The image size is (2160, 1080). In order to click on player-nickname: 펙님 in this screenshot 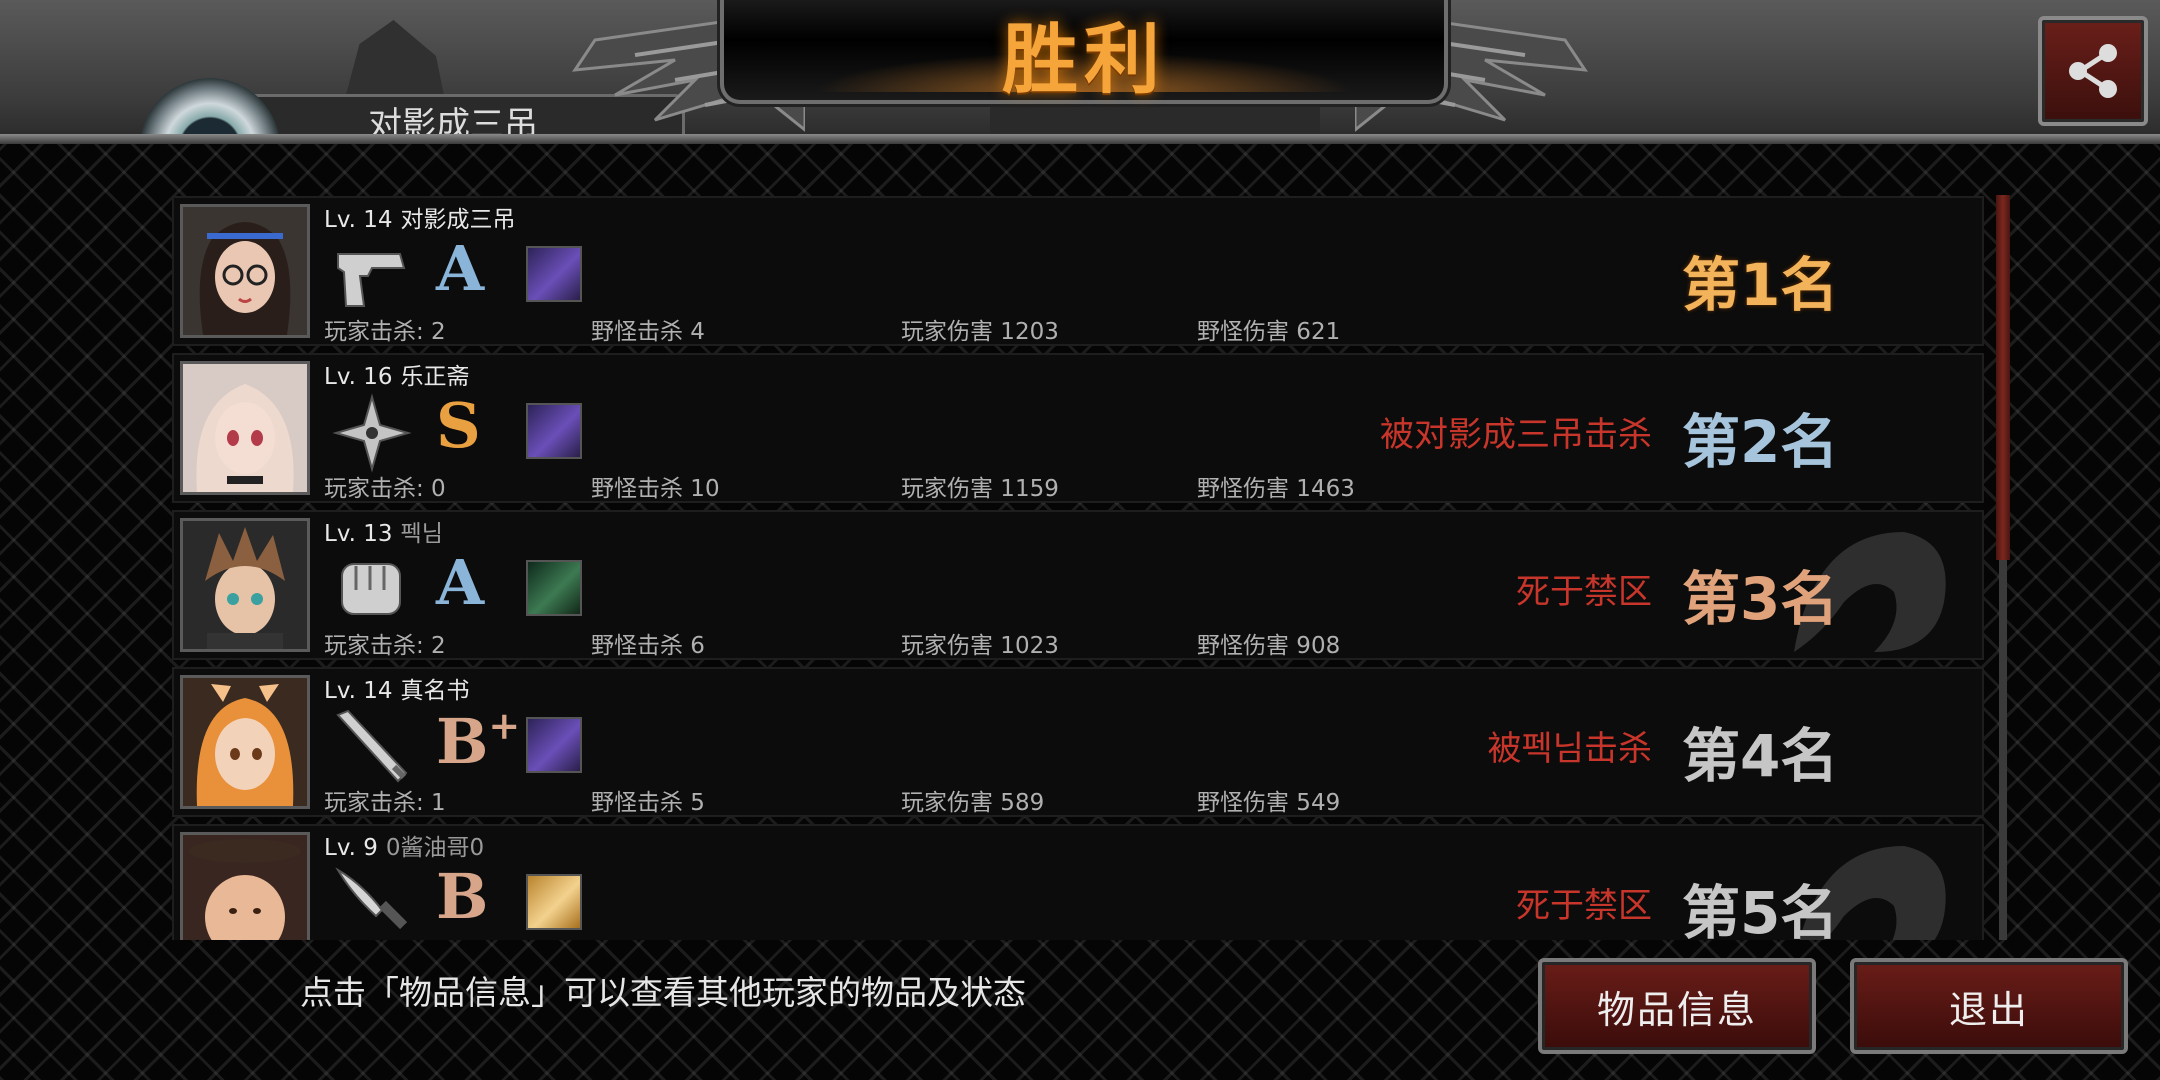, I will do `click(421, 534)`.